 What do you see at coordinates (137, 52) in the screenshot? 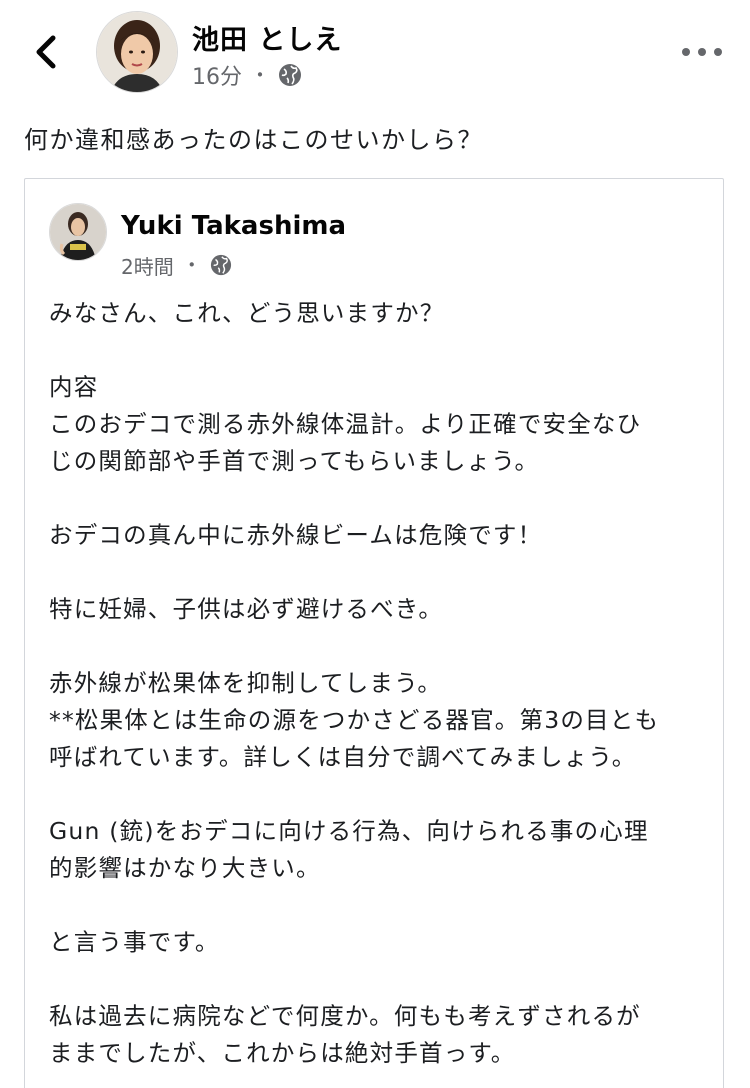
I see `author-avatar` at bounding box center [137, 52].